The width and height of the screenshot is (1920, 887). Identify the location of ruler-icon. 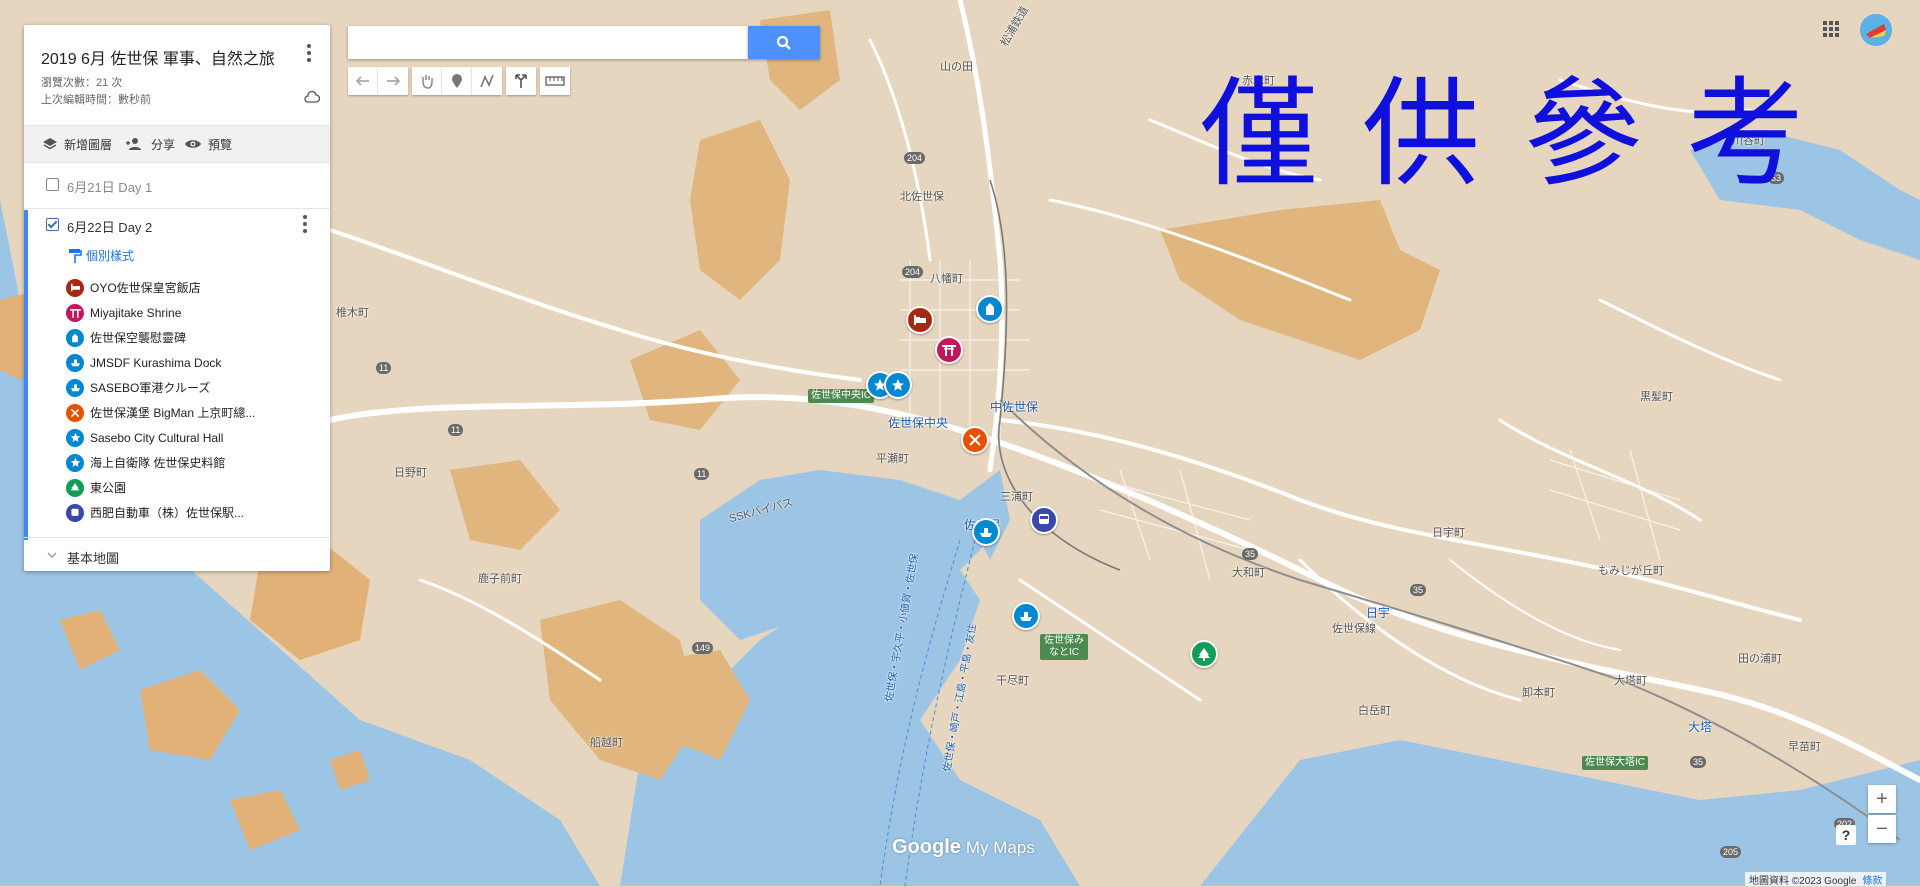
(555, 81).